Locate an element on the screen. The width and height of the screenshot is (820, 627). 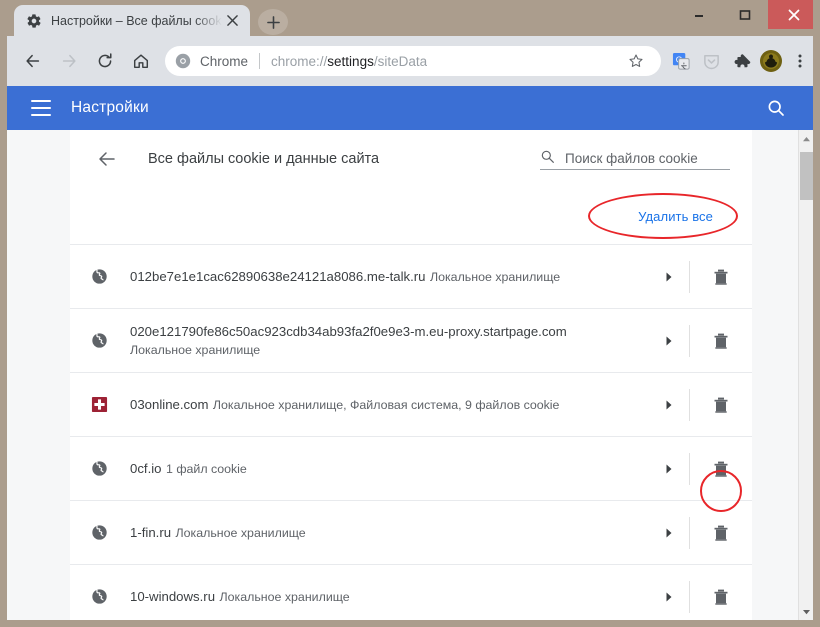
row-text: 1-fin.ru Локальное хранилище is located at coordinates (389, 533).